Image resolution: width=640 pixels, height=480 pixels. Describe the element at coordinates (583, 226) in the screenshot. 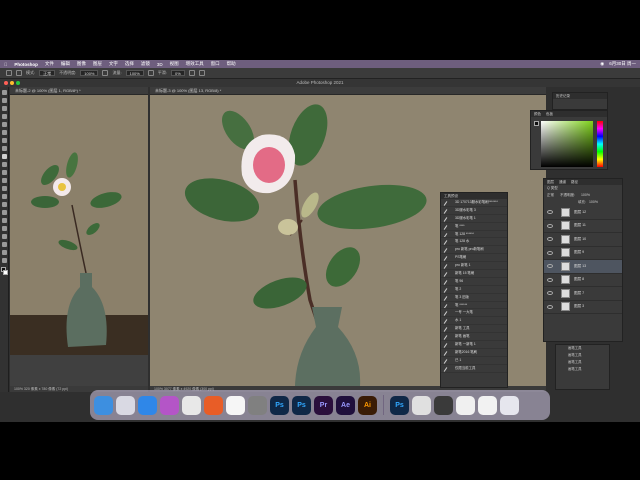

I see `layer-row: 图层 11` at that location.